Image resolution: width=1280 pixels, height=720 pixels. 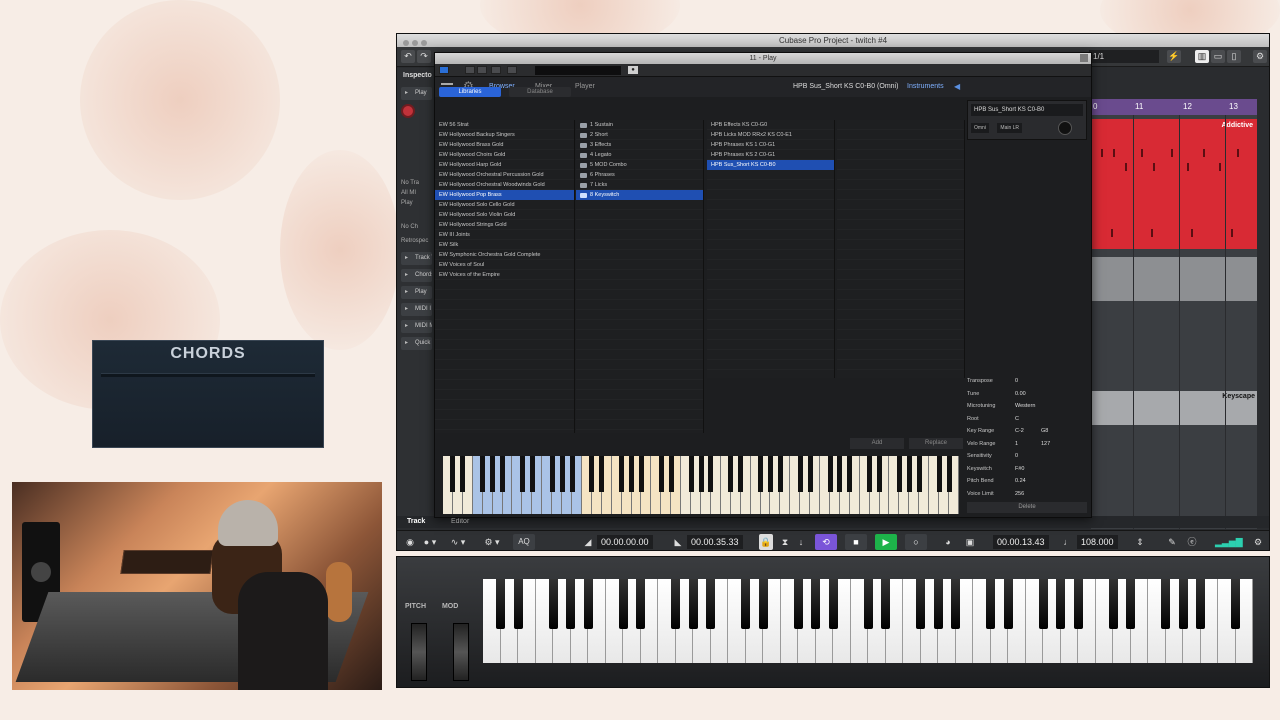 What do you see at coordinates (578, 70) in the screenshot?
I see `preset-field` at bounding box center [578, 70].